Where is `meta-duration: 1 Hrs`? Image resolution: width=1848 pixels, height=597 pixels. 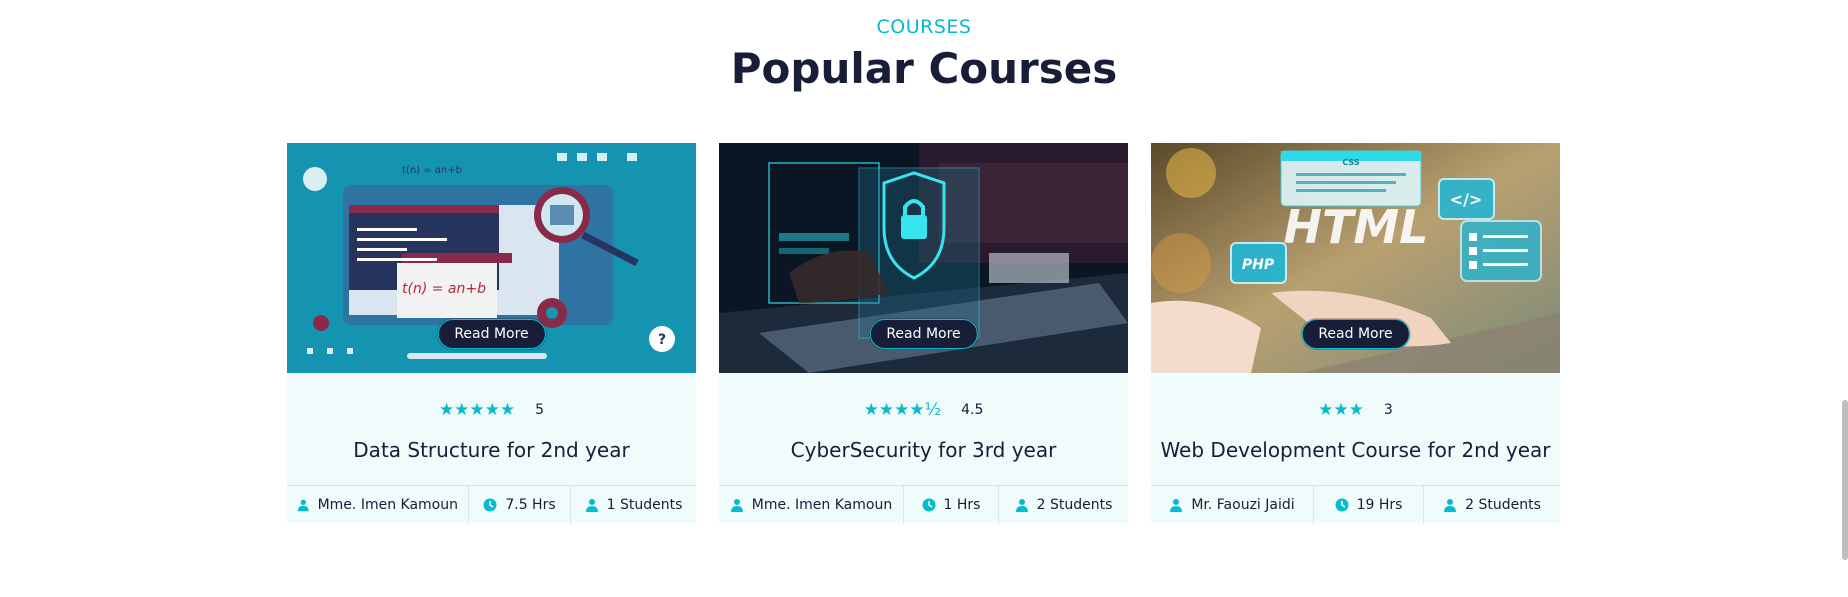 meta-duration: 1 Hrs is located at coordinates (951, 505).